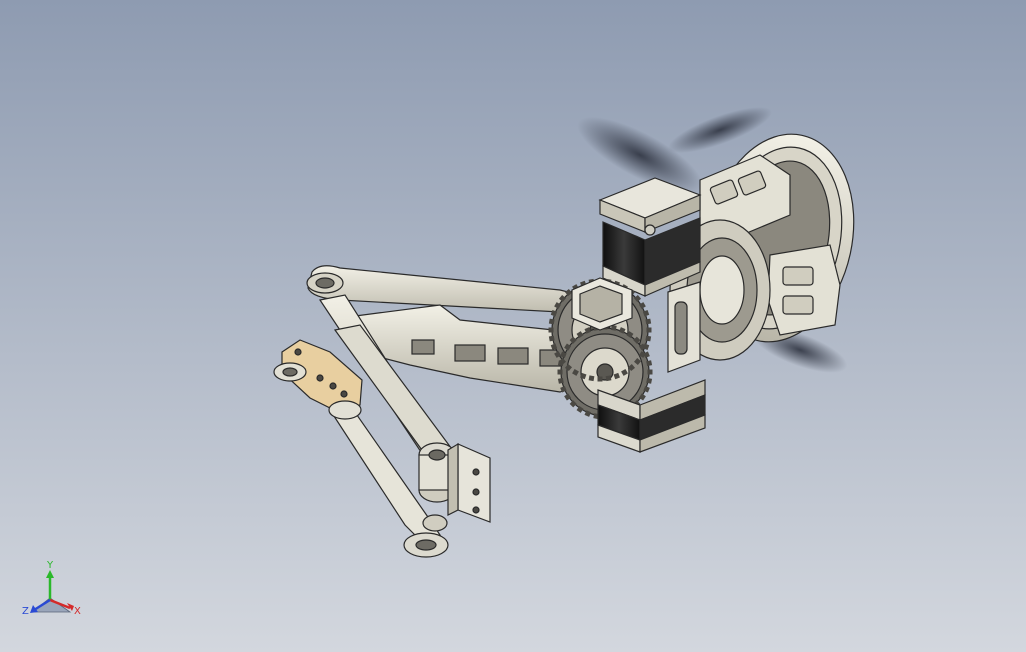  What do you see at coordinates (684, 327) in the screenshot?
I see `bearing-plate` at bounding box center [684, 327].